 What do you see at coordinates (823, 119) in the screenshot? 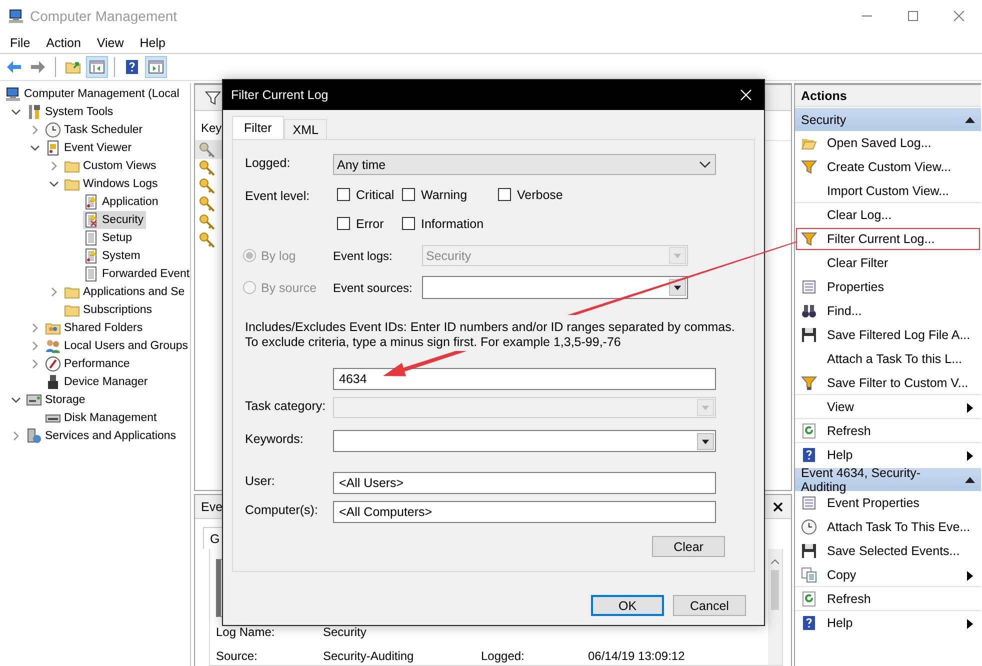
I see `section-title: Security` at bounding box center [823, 119].